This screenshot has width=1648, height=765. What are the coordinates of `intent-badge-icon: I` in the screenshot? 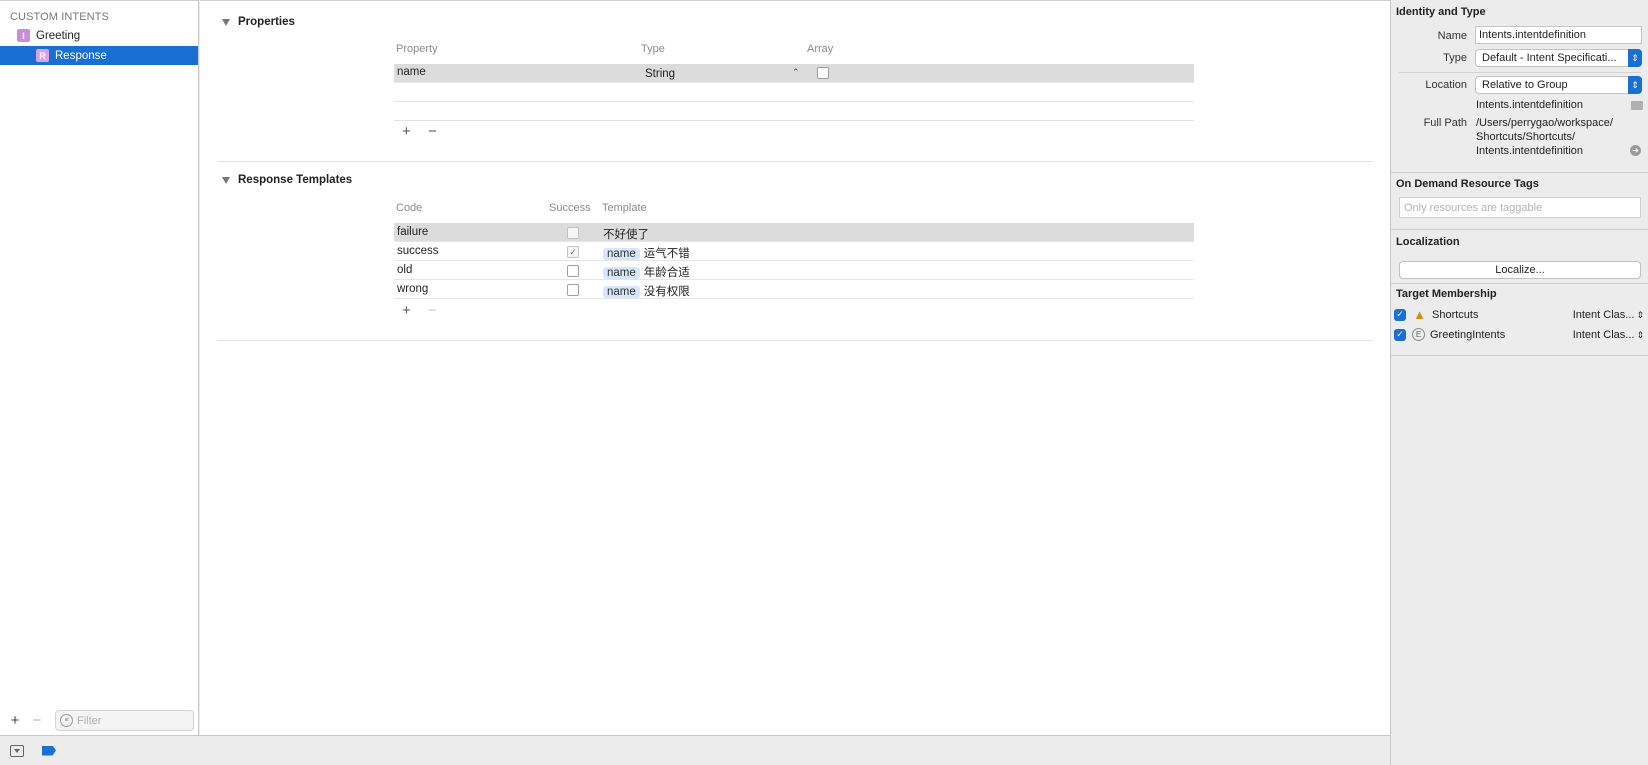 It's located at (23, 35).